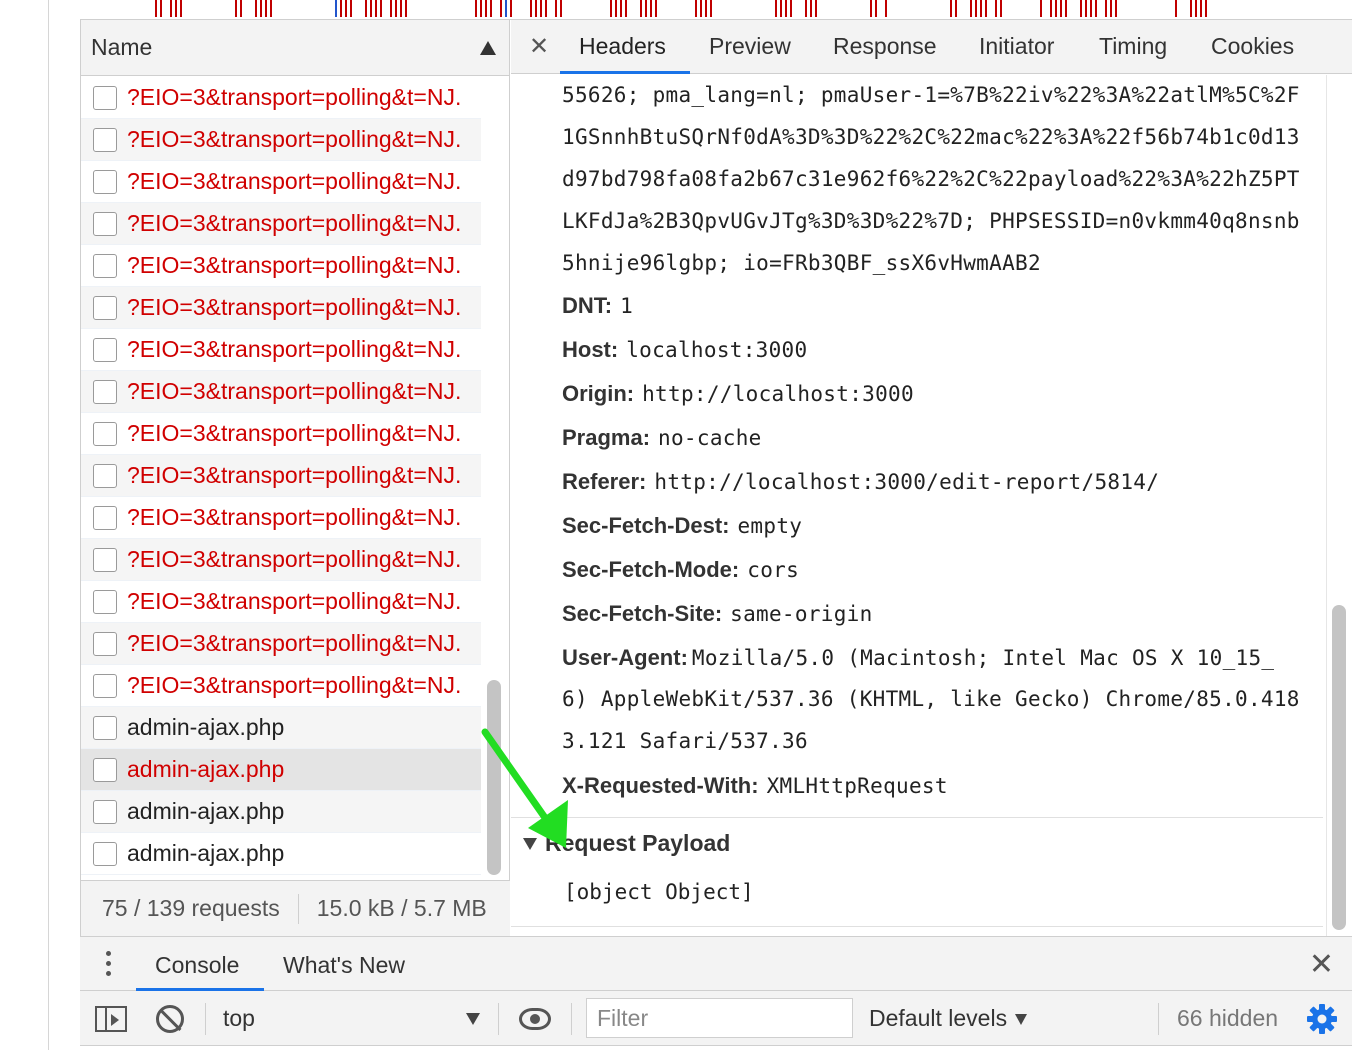 The height and width of the screenshot is (1050, 1352). What do you see at coordinates (535, 1019) in the screenshot?
I see `live-expression-eye-icon` at bounding box center [535, 1019].